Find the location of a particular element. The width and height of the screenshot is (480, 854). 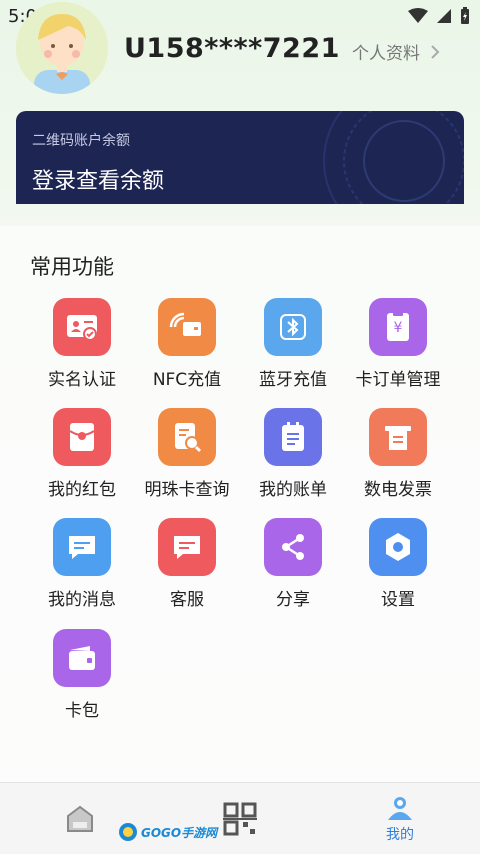

function-item-label: 卡包 is located at coordinates (82, 711).